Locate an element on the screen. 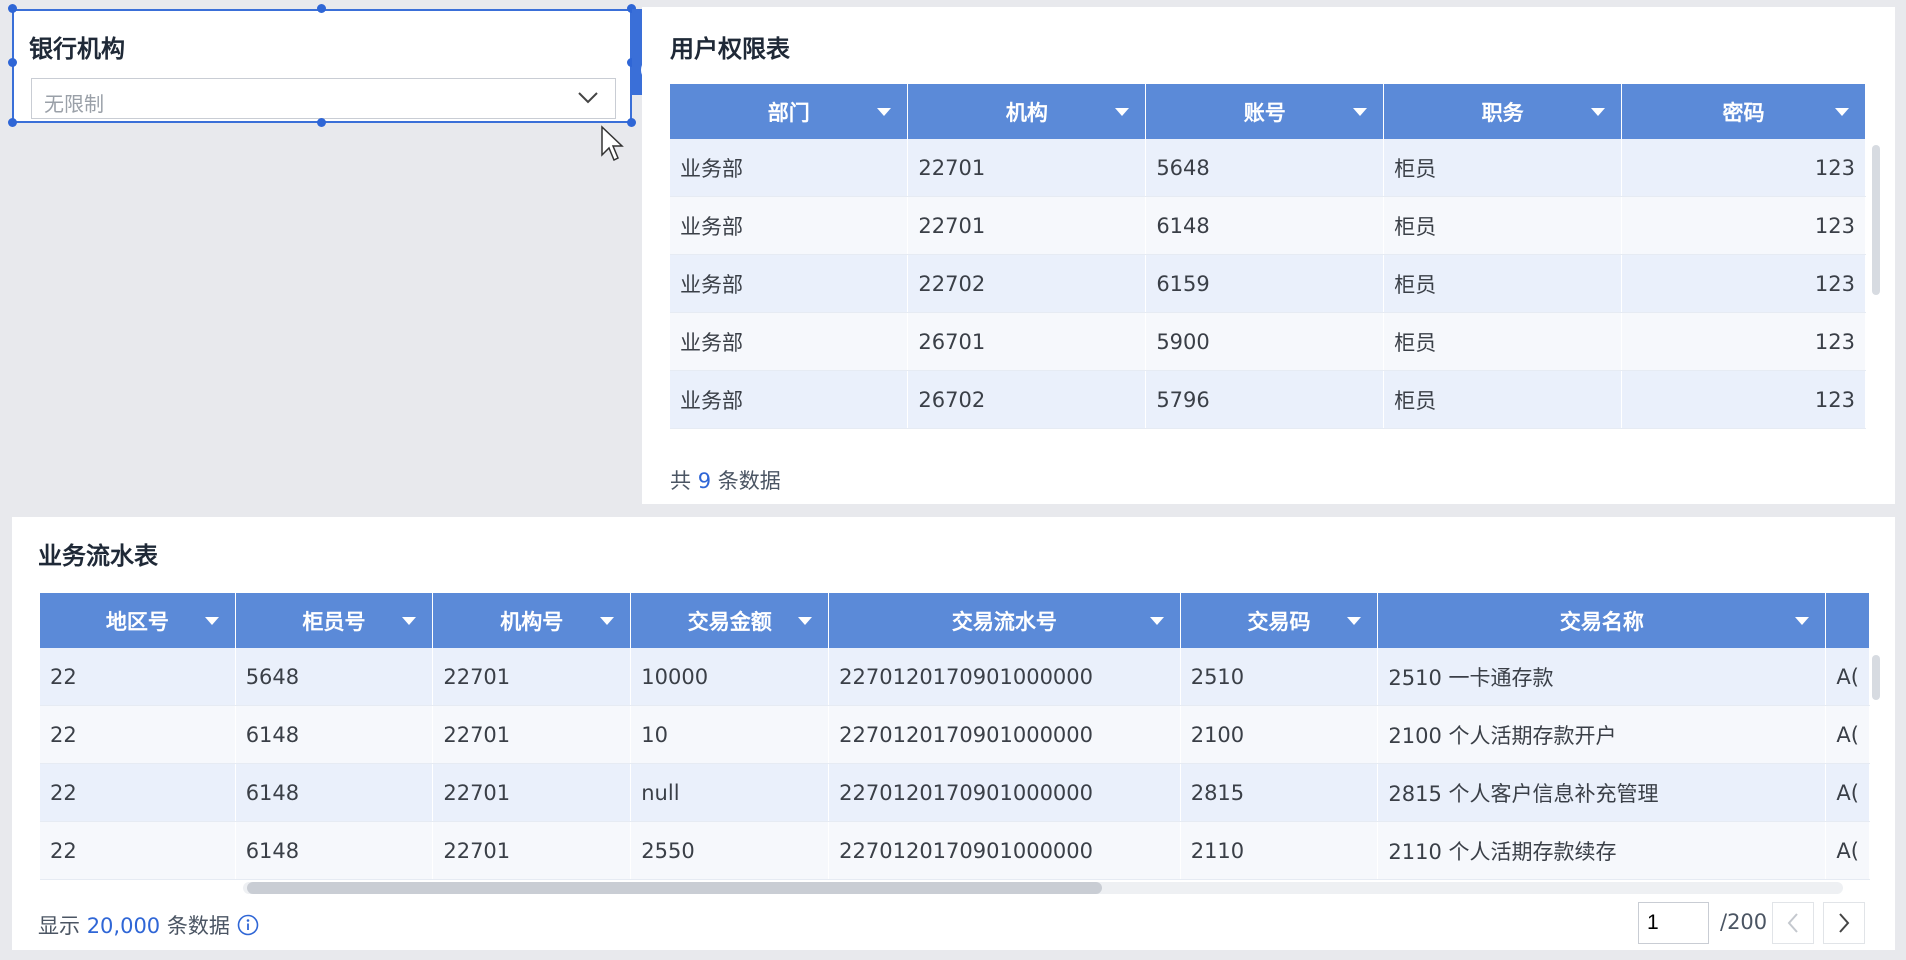 The width and height of the screenshot is (1906, 960). user-table-vertical-scrollbar is located at coordinates (1876, 220).